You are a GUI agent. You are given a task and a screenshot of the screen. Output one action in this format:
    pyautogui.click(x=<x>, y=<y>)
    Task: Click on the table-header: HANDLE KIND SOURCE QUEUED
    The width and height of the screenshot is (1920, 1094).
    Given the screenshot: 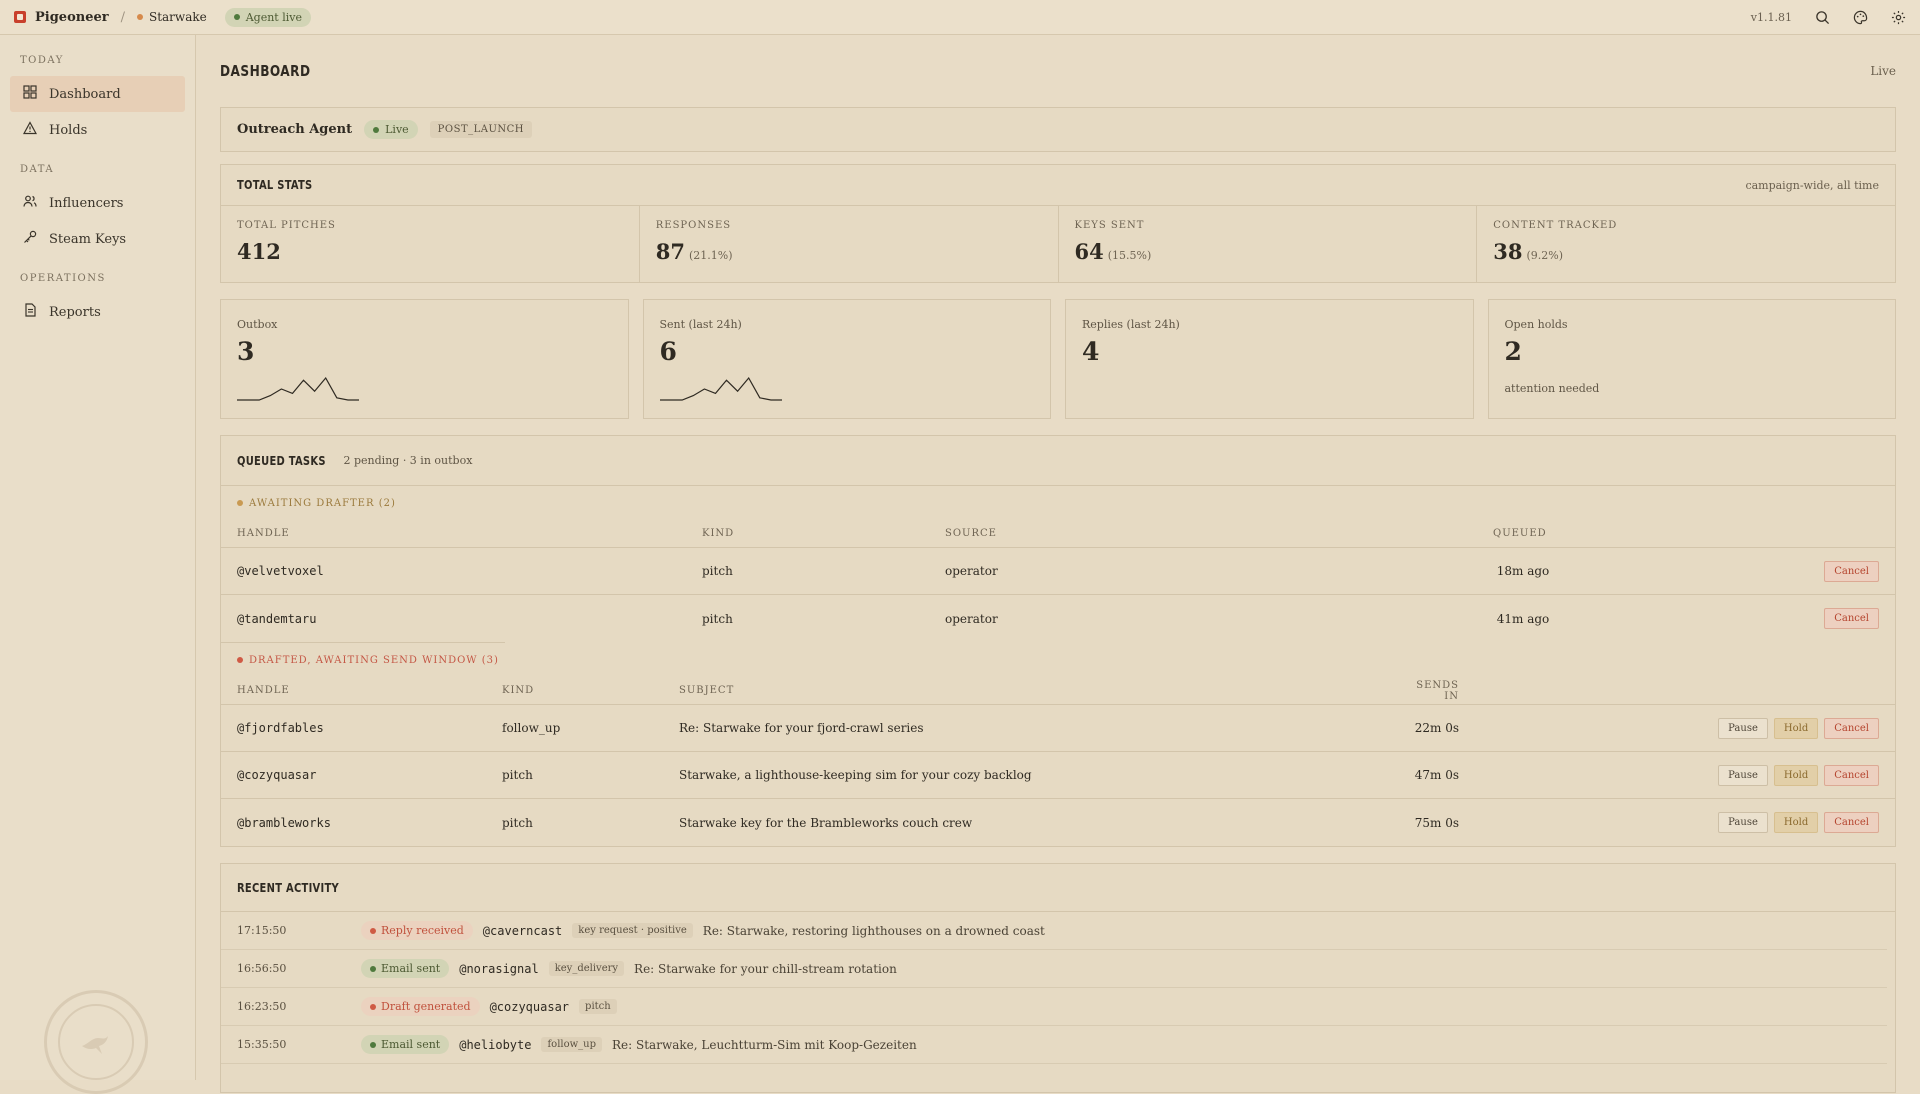 What is the action you would take?
    pyautogui.click(x=1058, y=534)
    